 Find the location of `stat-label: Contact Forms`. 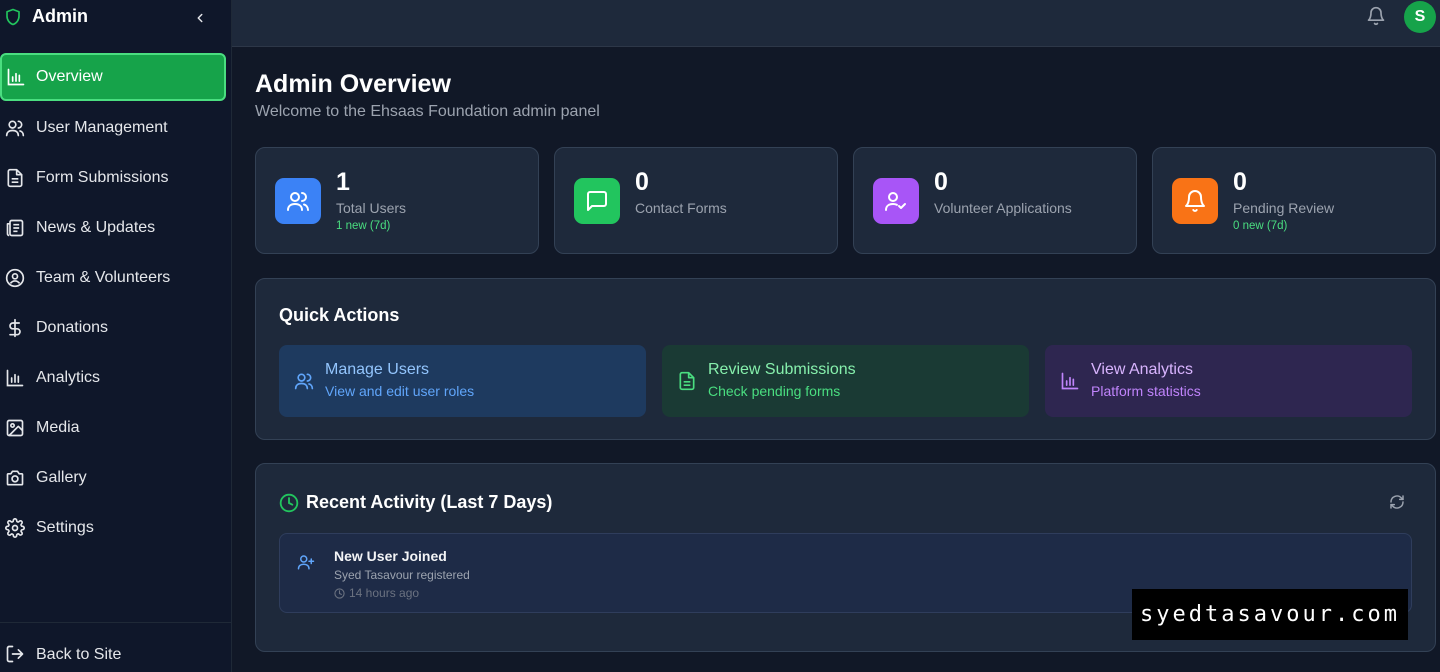

stat-label: Contact Forms is located at coordinates (681, 208).